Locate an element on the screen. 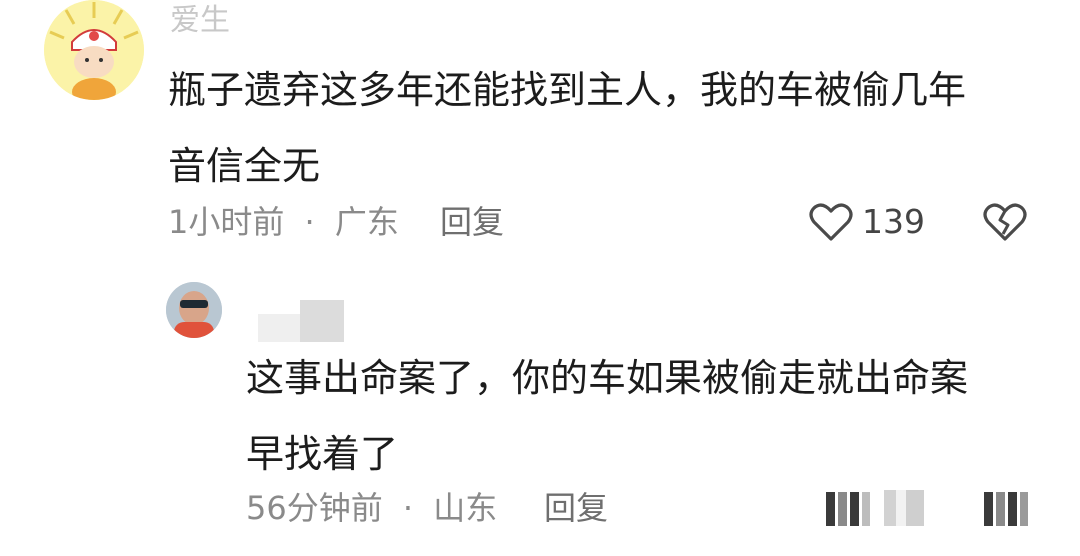  comment-meta: 1小时前 · 广东 is located at coordinates (283, 222).